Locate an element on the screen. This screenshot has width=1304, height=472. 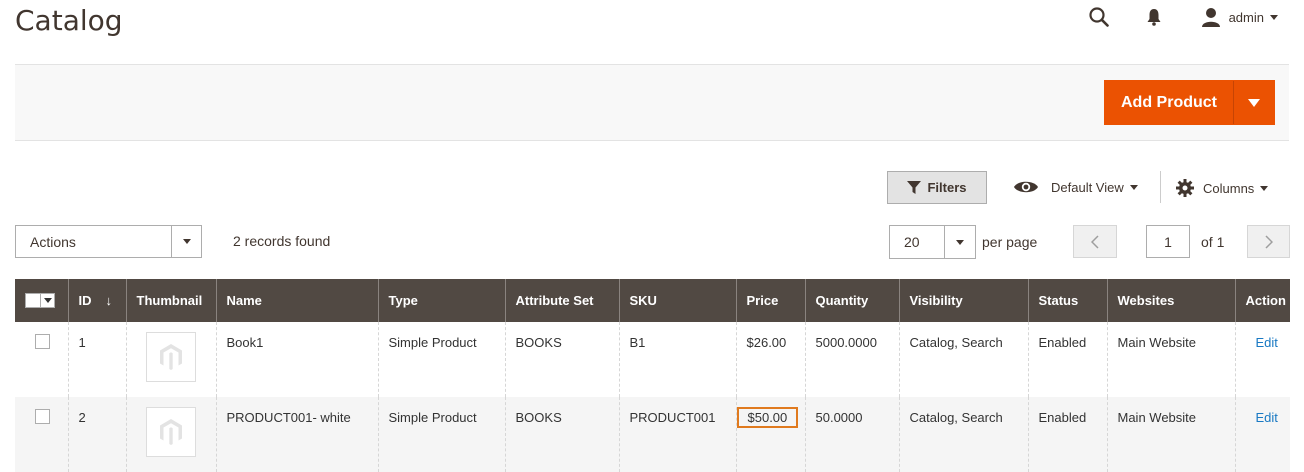
cell-sku: B1 is located at coordinates (677, 359).